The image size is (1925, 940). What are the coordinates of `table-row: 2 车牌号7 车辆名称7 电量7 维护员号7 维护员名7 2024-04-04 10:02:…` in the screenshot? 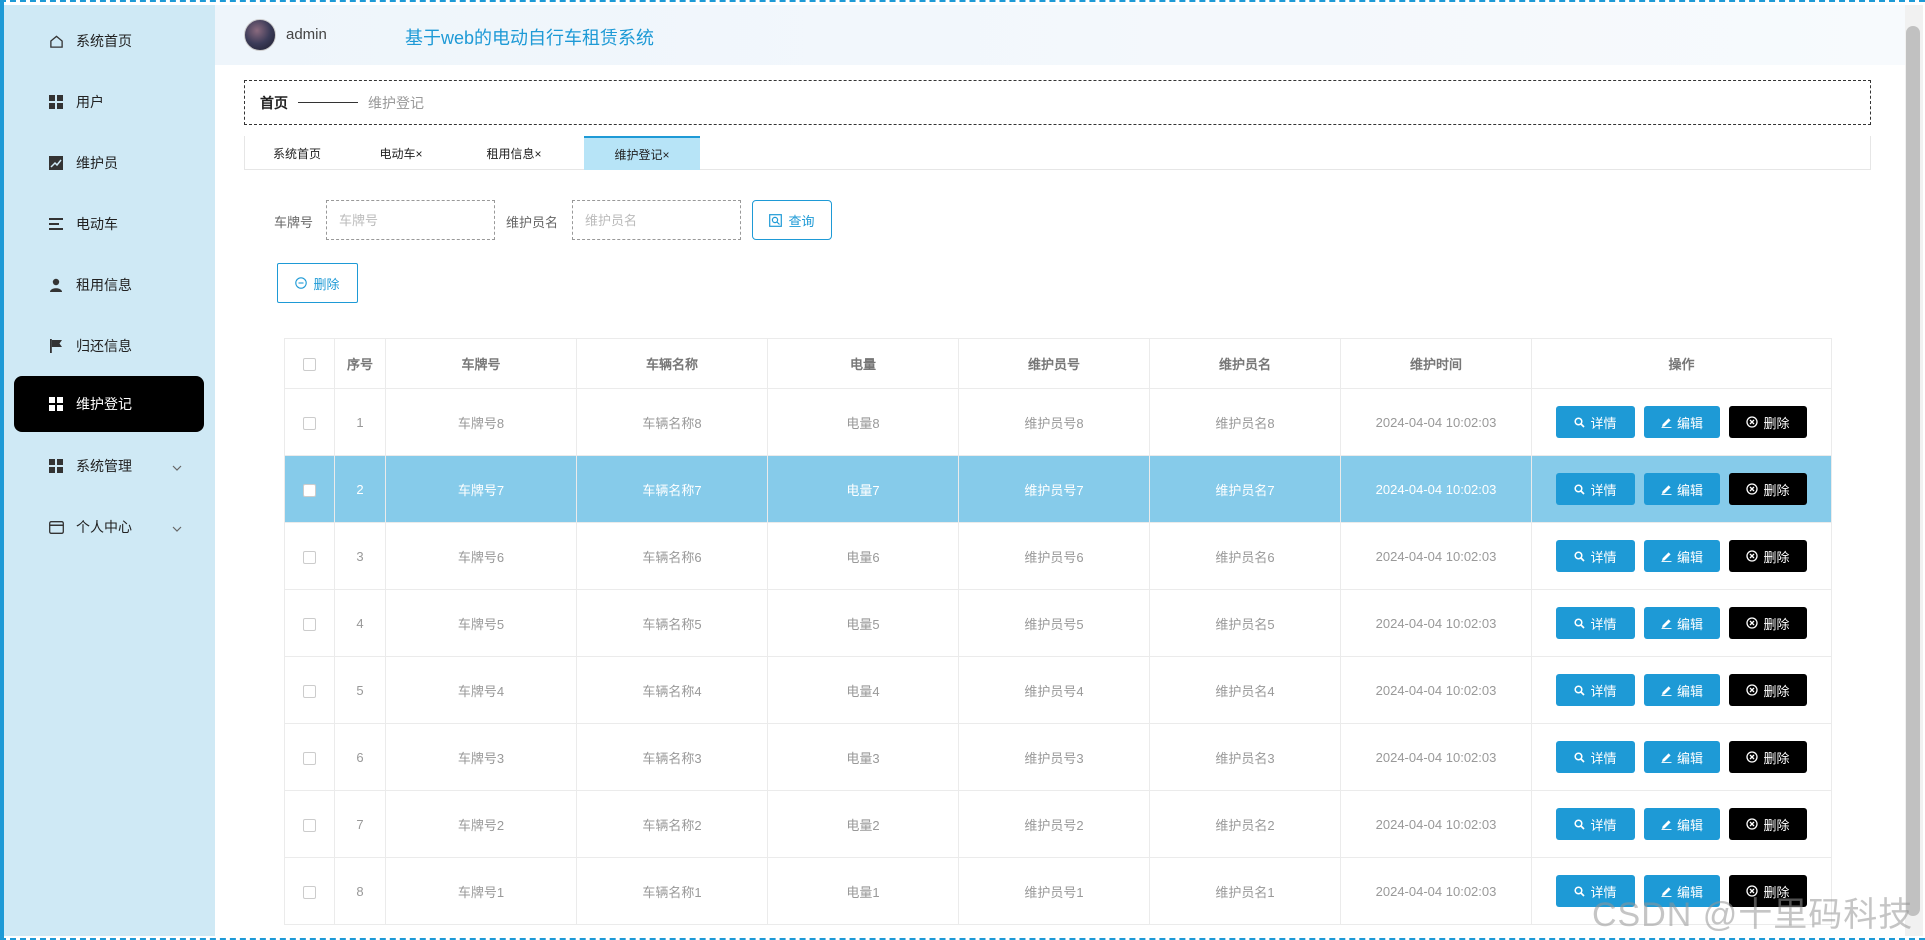 It's located at (1058, 489).